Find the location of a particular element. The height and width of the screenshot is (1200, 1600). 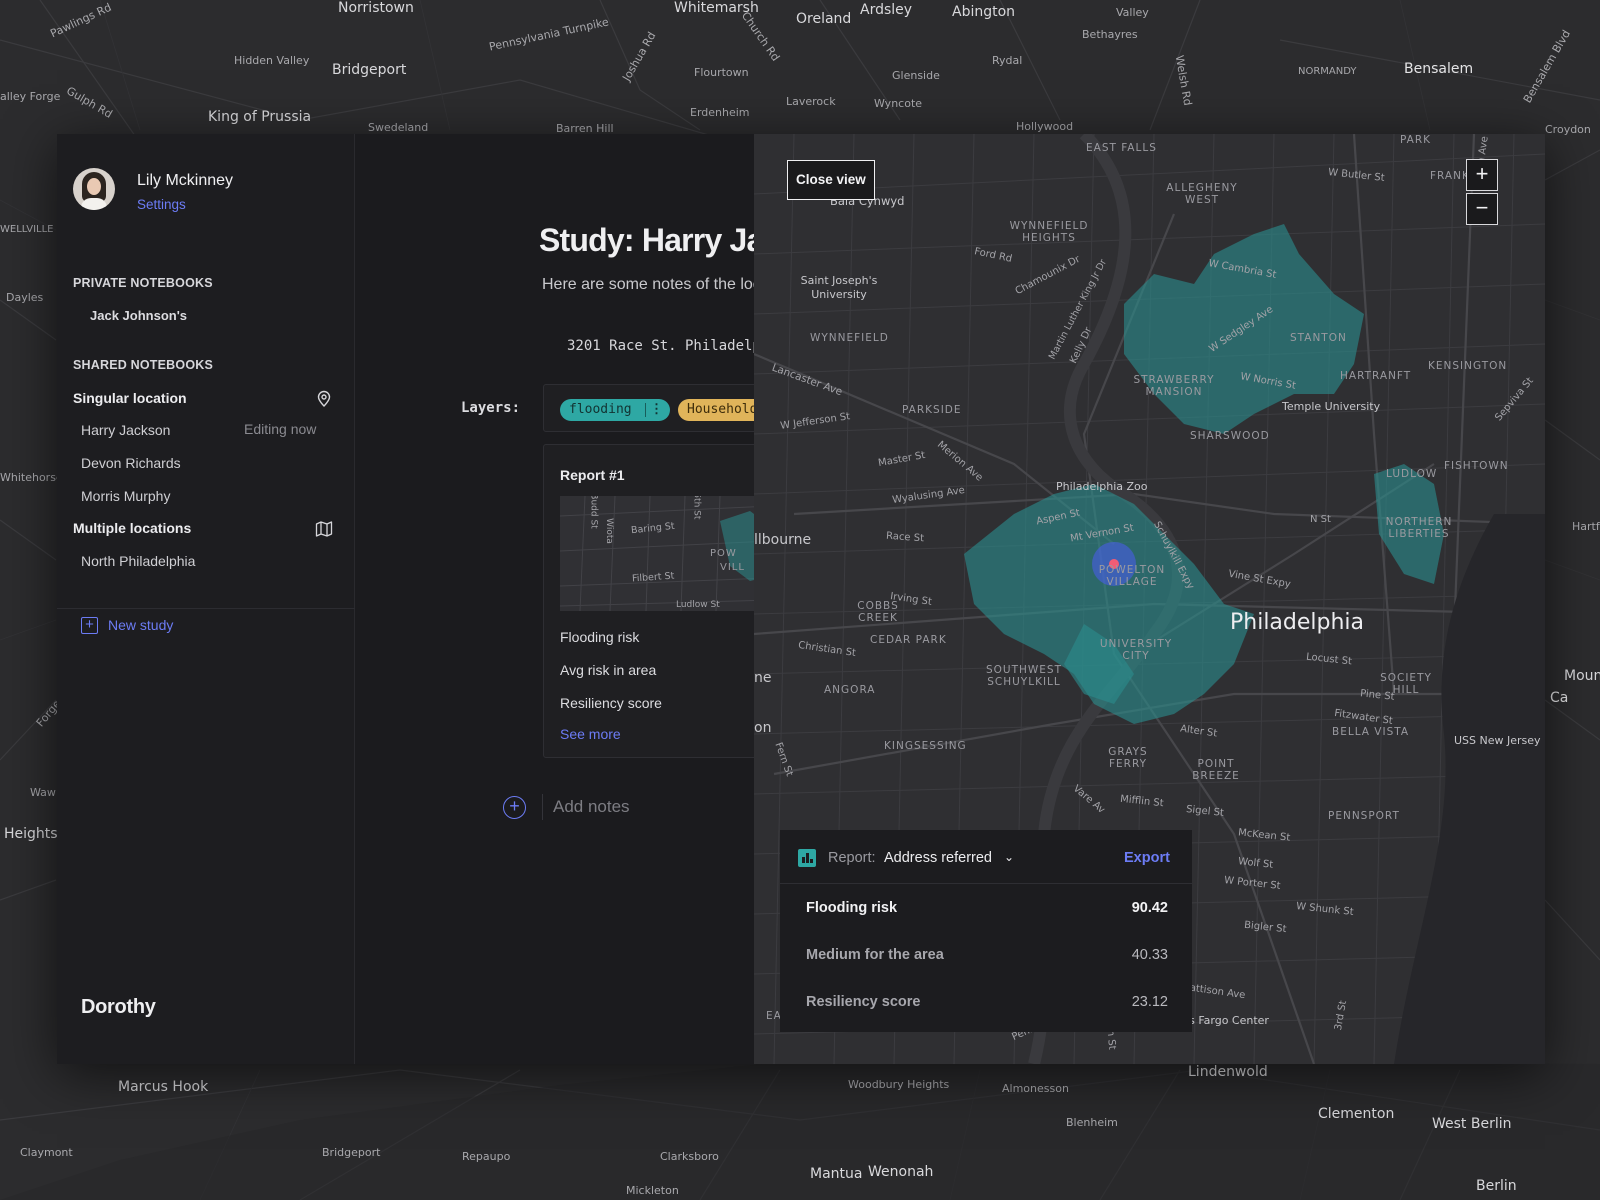

report-label: Report: is located at coordinates (852, 858).